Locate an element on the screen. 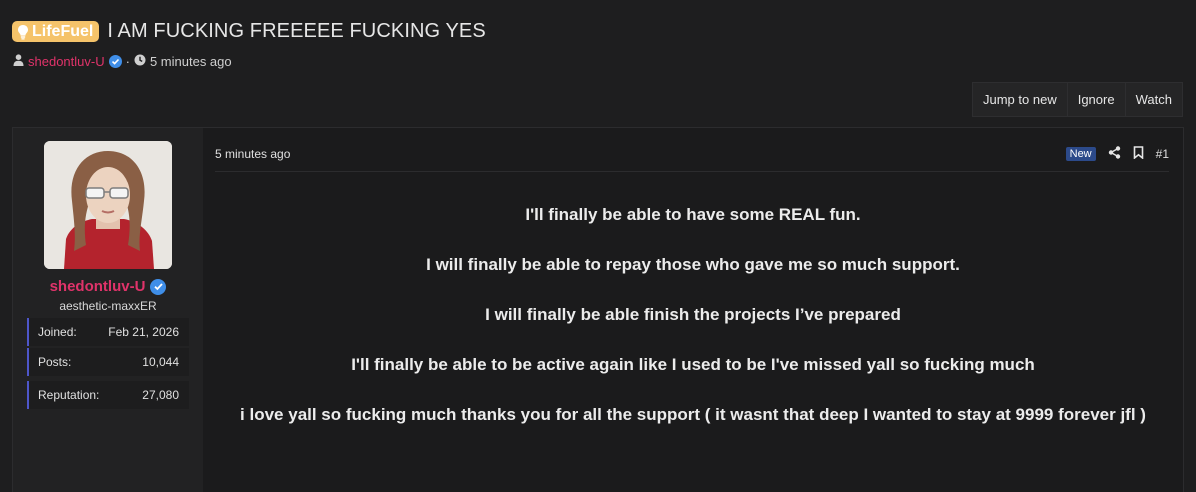 This screenshot has height=492, width=1196. post-username-row: shedontluv-U is located at coordinates (108, 286).